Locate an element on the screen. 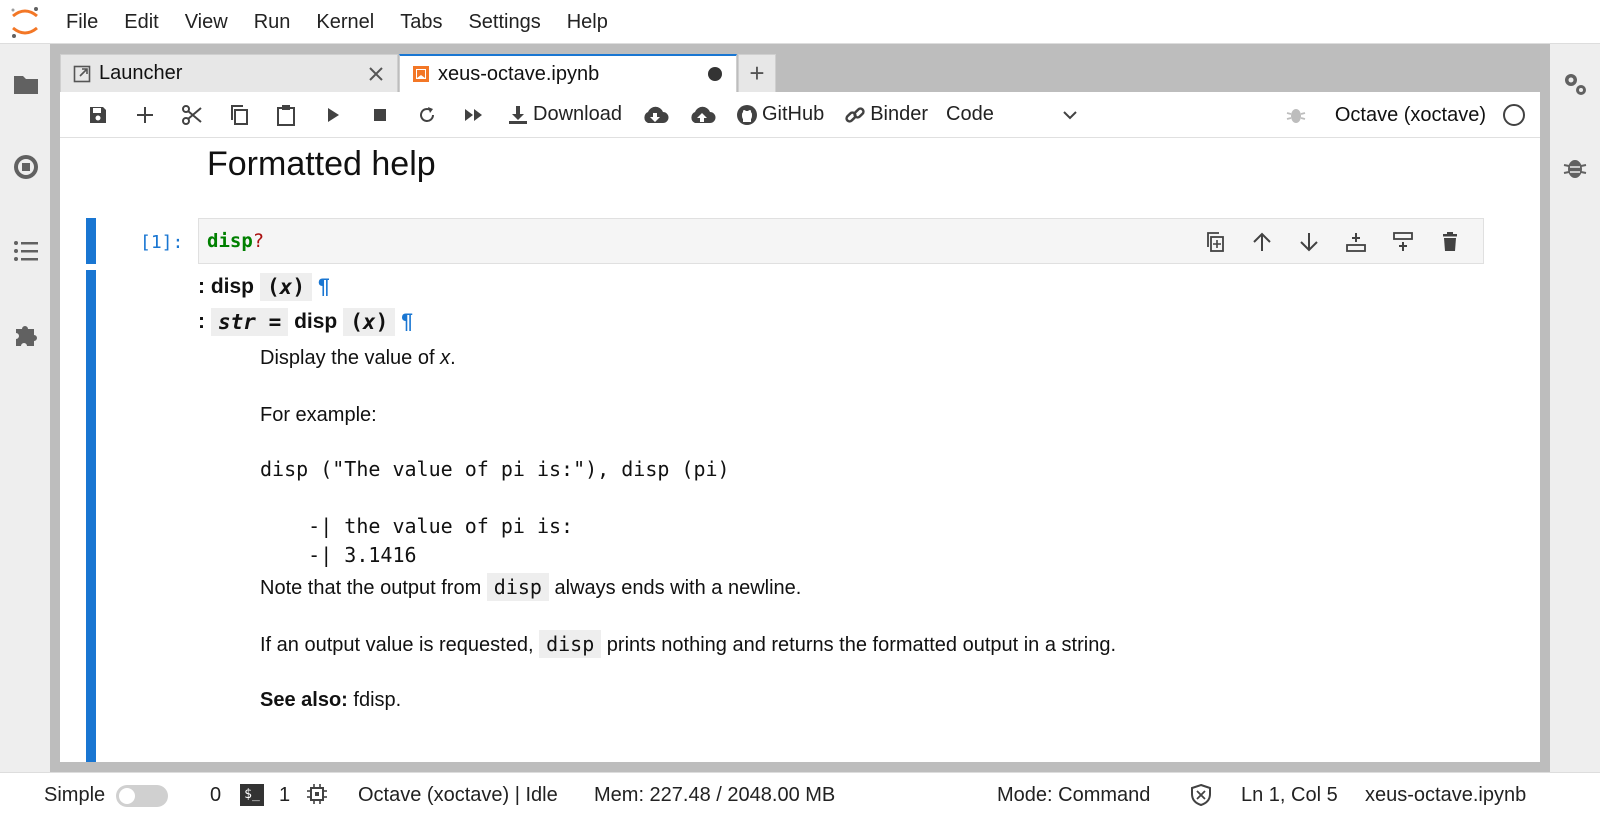 The height and width of the screenshot is (817, 1600). move-up-button is located at coordinates (1261, 242).